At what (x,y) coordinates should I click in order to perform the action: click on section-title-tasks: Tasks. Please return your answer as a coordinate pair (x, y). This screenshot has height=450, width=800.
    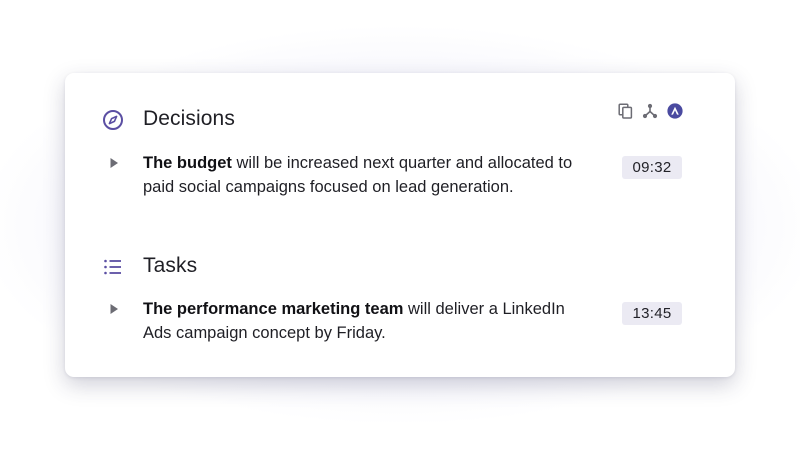
    Looking at the image, I should click on (170, 265).